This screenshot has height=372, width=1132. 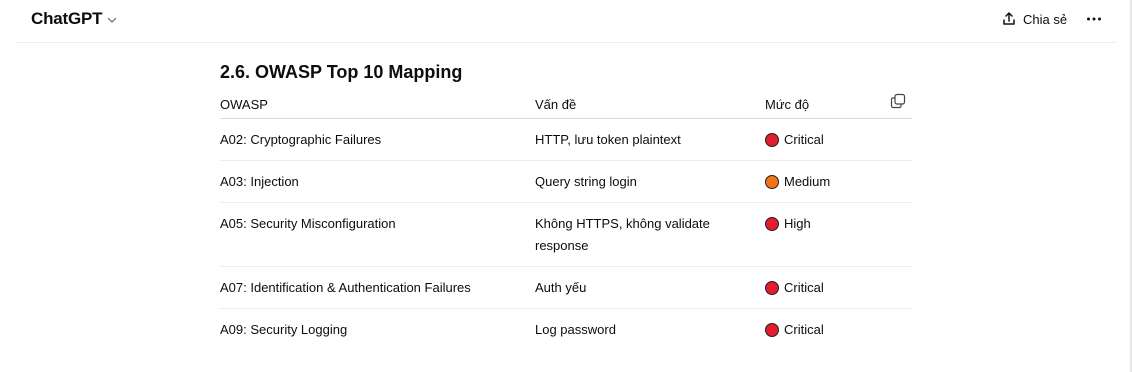 What do you see at coordinates (308, 223) in the screenshot?
I see `owasp-cell: A05: Security Misconfiguration` at bounding box center [308, 223].